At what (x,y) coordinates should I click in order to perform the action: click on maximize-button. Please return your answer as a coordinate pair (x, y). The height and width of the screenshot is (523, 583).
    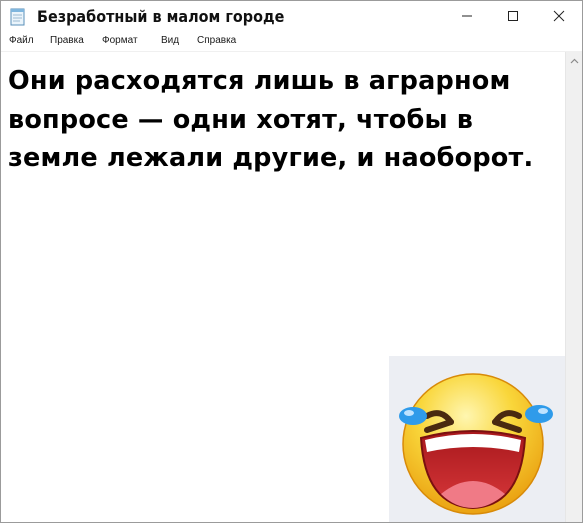
    Looking at the image, I should click on (513, 16).